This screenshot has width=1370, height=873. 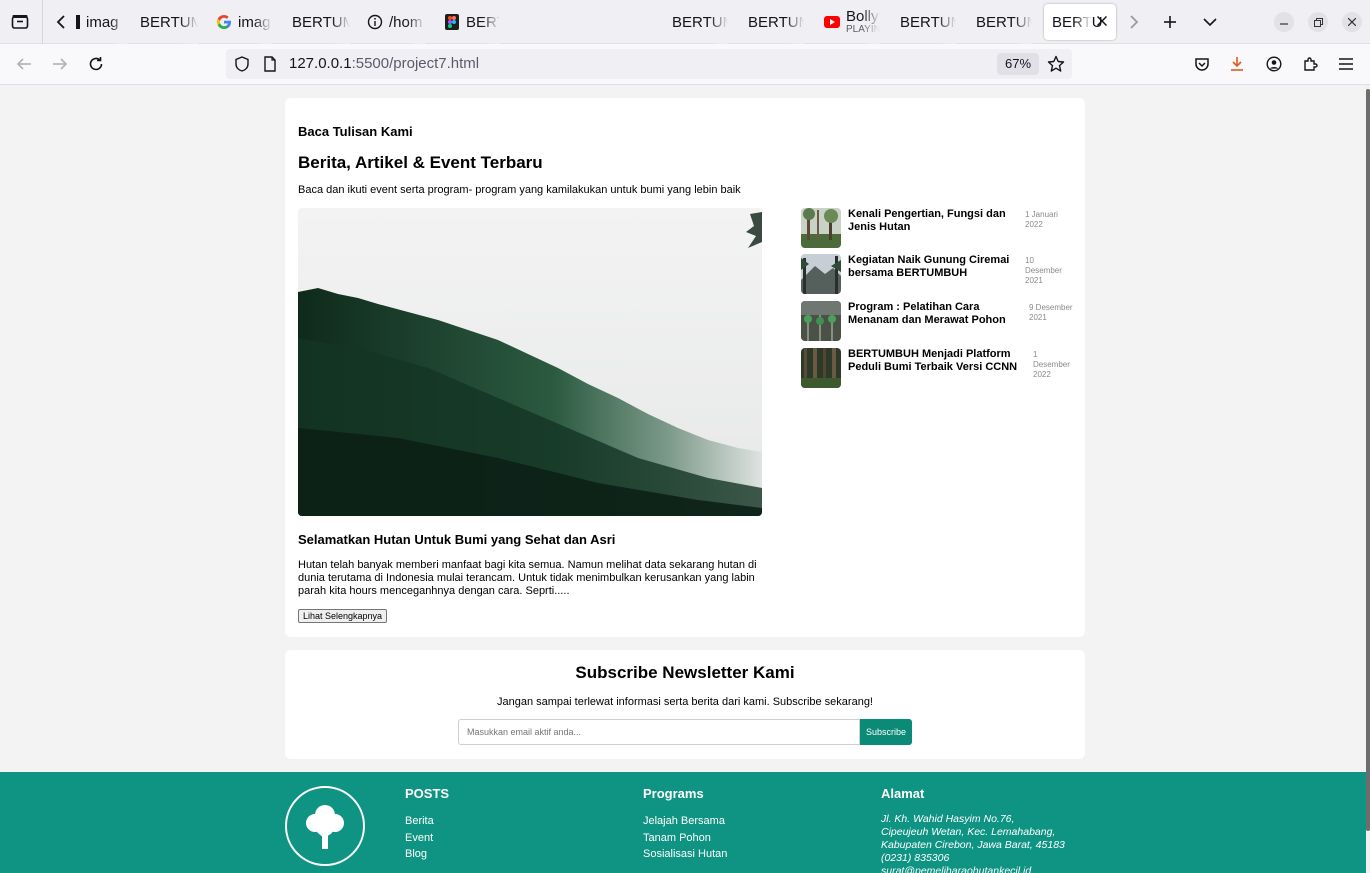 What do you see at coordinates (415, 63) in the screenshot?
I see `url-path: :5500/project7.html` at bounding box center [415, 63].